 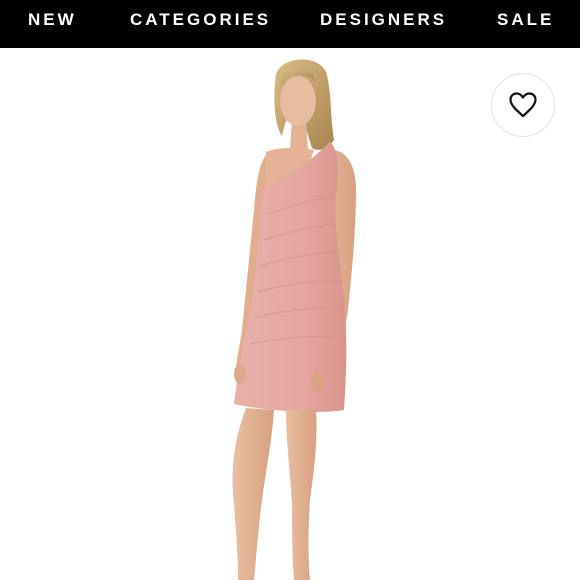 What do you see at coordinates (200, 20) in the screenshot?
I see `nav-item-categories: CATEGORIES` at bounding box center [200, 20].